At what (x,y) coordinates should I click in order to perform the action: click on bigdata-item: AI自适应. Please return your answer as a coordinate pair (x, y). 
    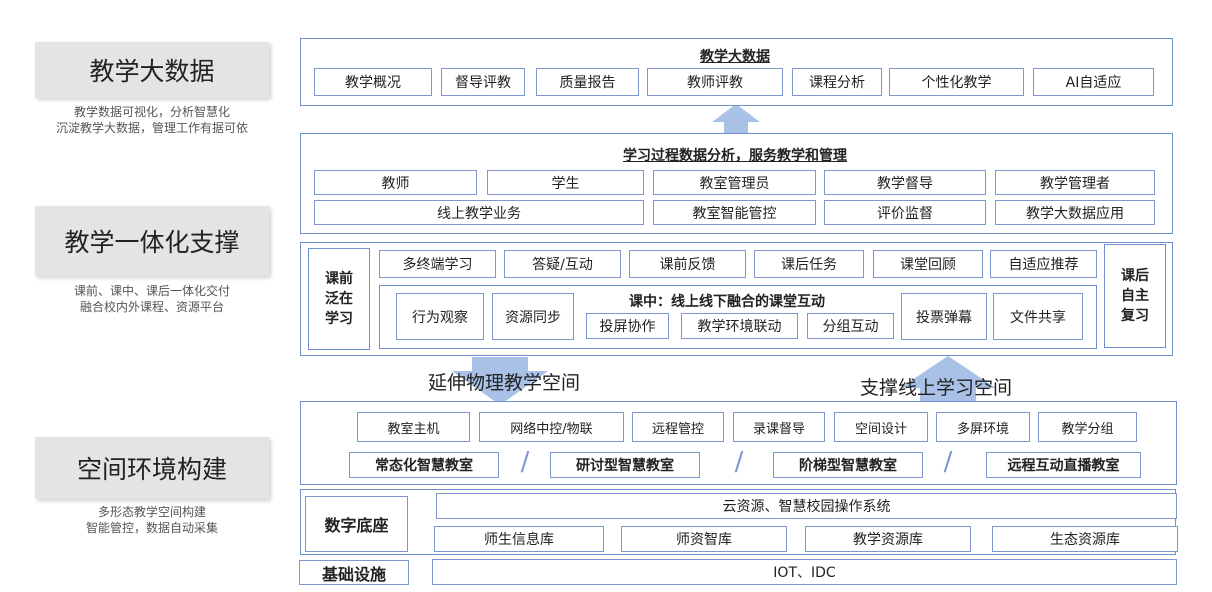
    Looking at the image, I should click on (1093, 82).